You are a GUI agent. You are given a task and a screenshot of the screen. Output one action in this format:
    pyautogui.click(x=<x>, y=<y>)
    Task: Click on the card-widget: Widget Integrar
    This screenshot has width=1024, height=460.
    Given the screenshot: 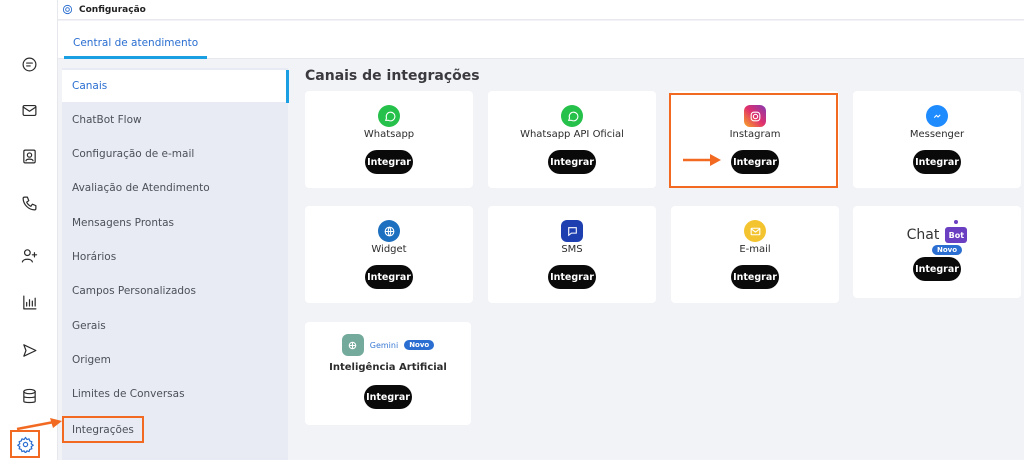 What is the action you would take?
    pyautogui.click(x=389, y=254)
    